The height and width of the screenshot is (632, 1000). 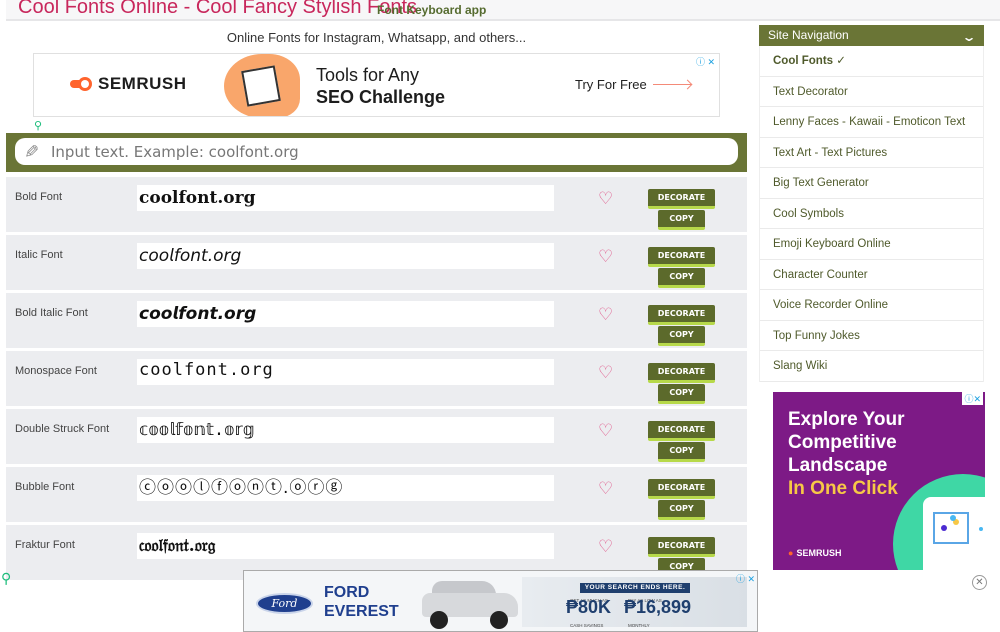 I want to click on ad-chart-card, so click(x=954, y=533).